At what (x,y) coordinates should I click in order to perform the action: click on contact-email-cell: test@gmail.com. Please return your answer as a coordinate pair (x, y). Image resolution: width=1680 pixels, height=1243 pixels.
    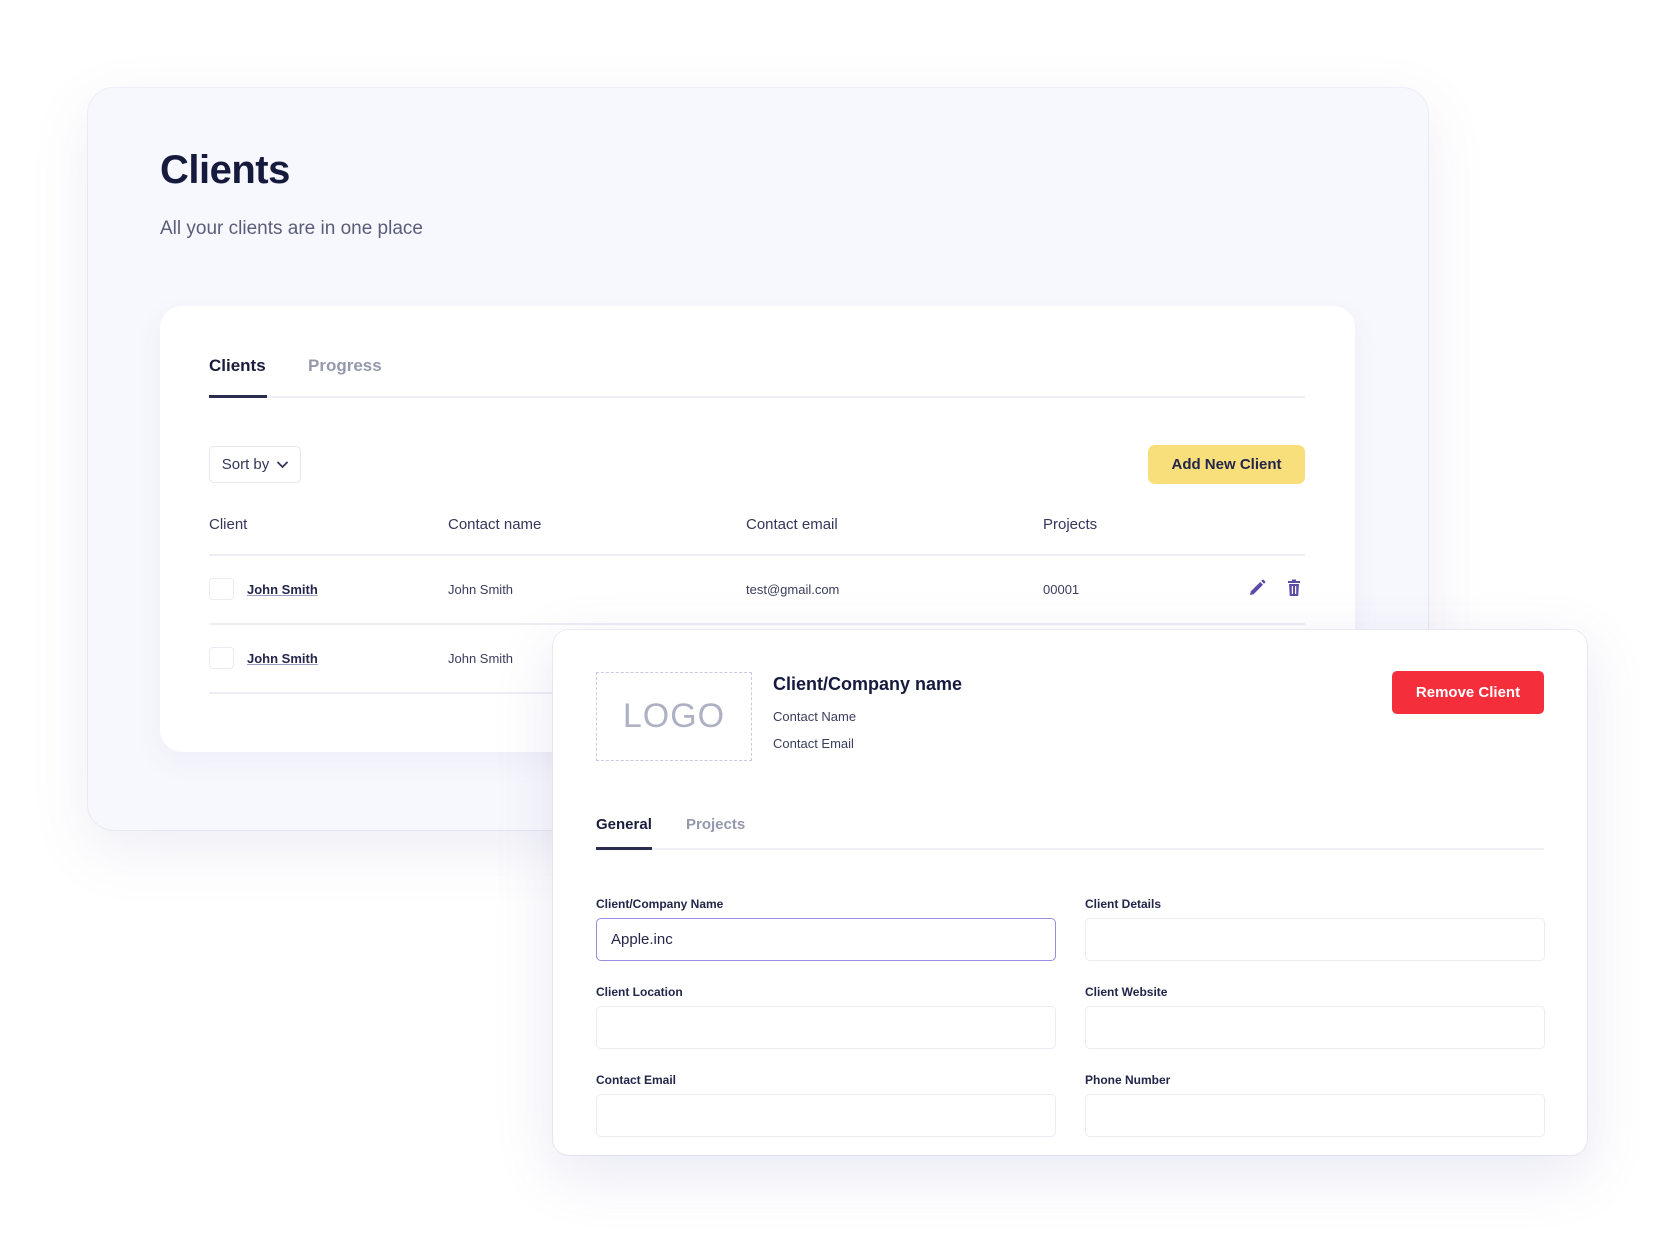
    Looking at the image, I should click on (793, 589).